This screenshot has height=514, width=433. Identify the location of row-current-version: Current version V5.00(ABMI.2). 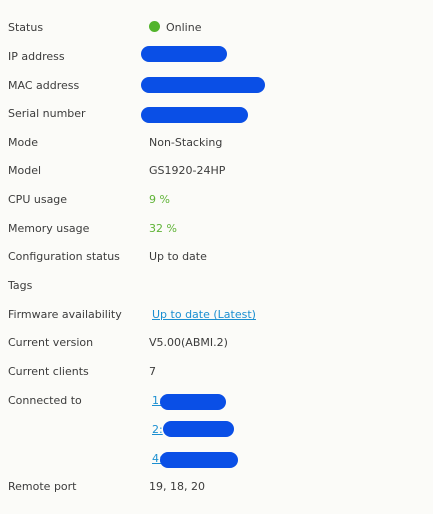
(216, 349).